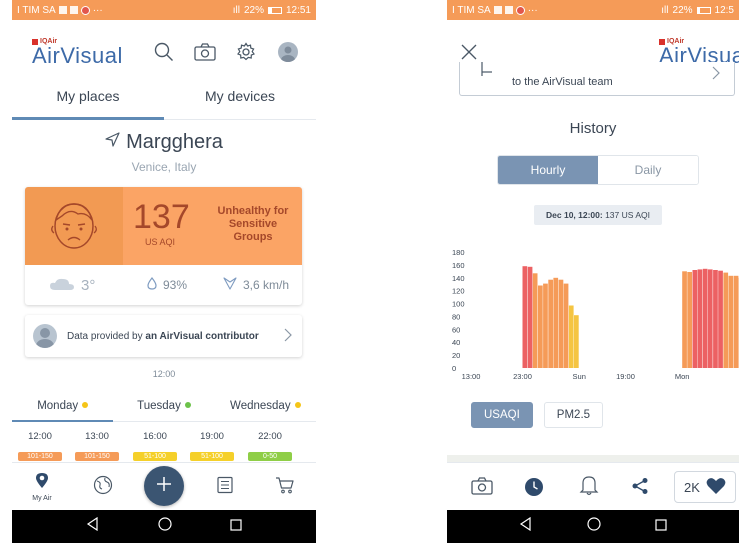 The image size is (739, 543). I want to click on news-icon, so click(225, 487).